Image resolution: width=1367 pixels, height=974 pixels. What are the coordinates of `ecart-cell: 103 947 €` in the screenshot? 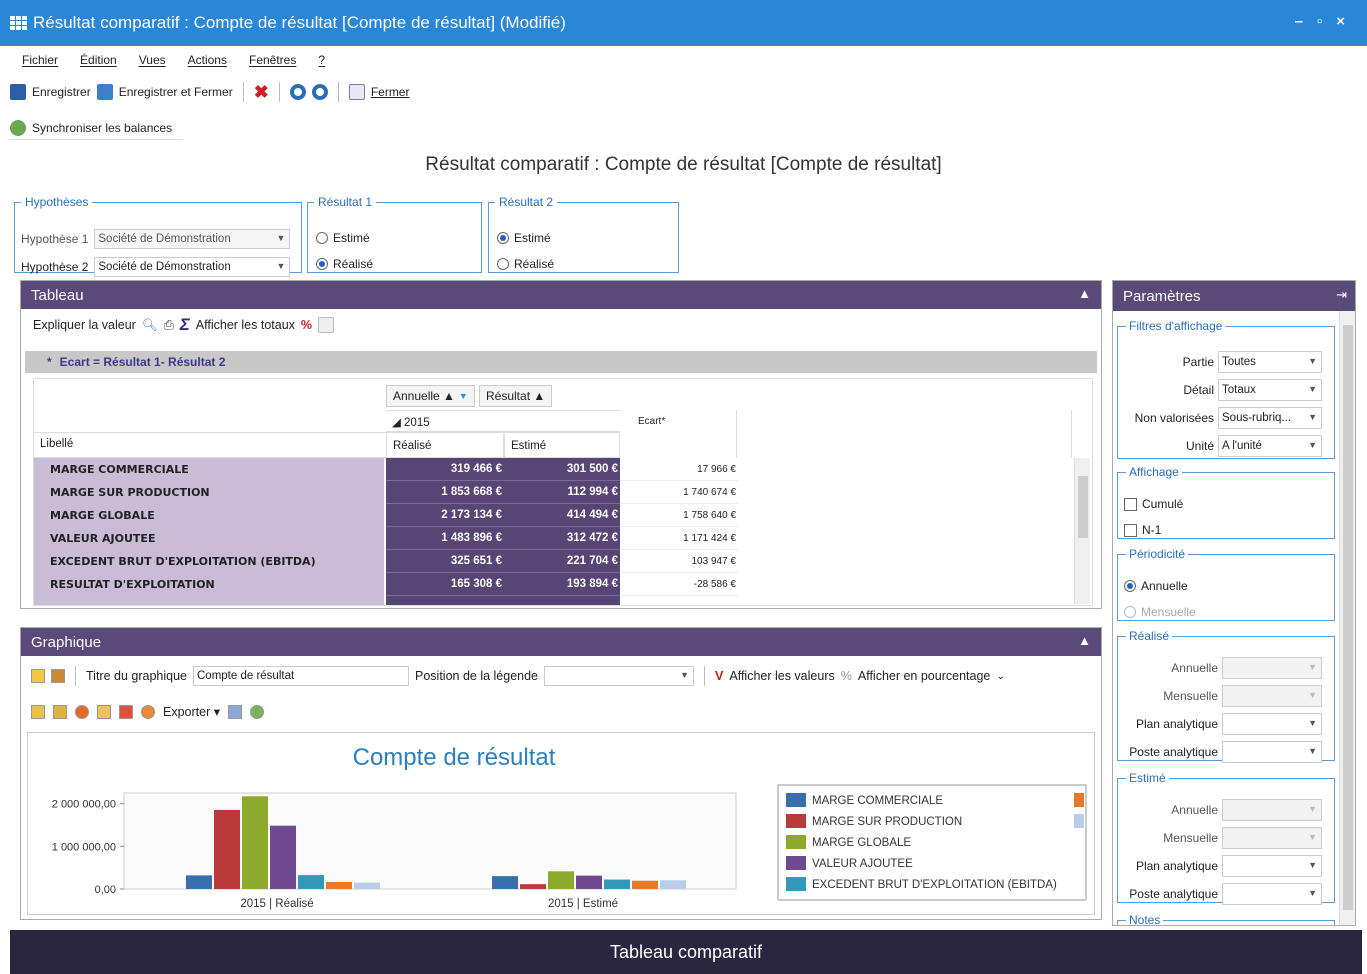 It's located at (679, 561).